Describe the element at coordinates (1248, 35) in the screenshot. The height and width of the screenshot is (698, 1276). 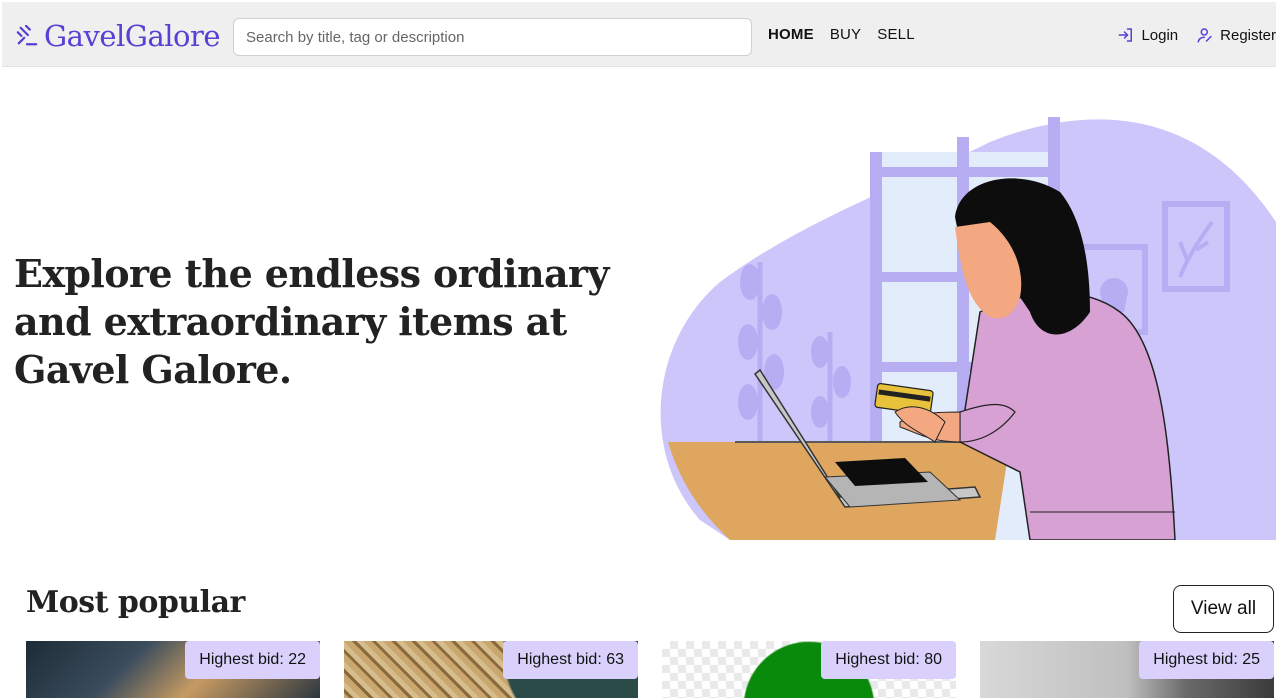
I see `register-label: Register` at that location.